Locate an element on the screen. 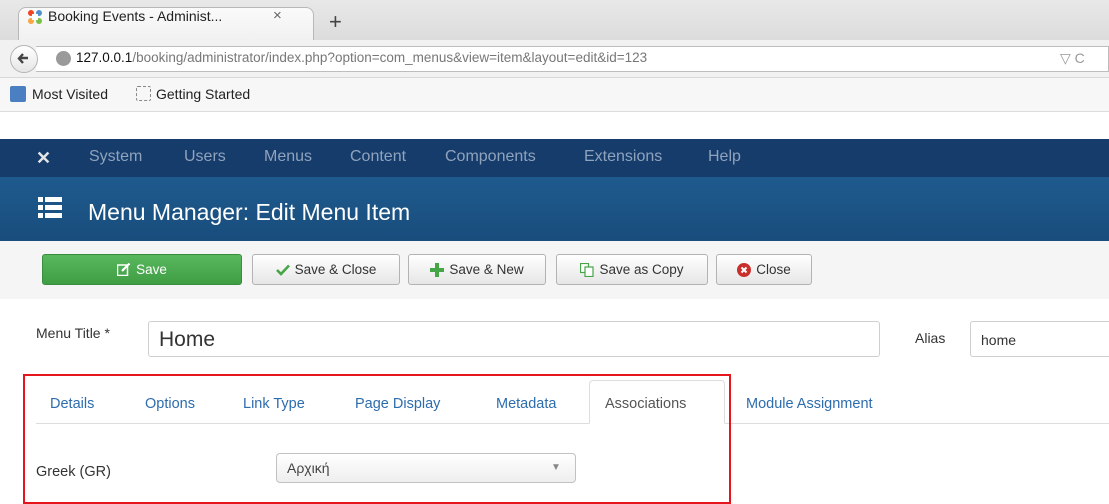 Image resolution: width=1109 pixels, height=504 pixels. tab-module-assignment: Module Assignment is located at coordinates (809, 404).